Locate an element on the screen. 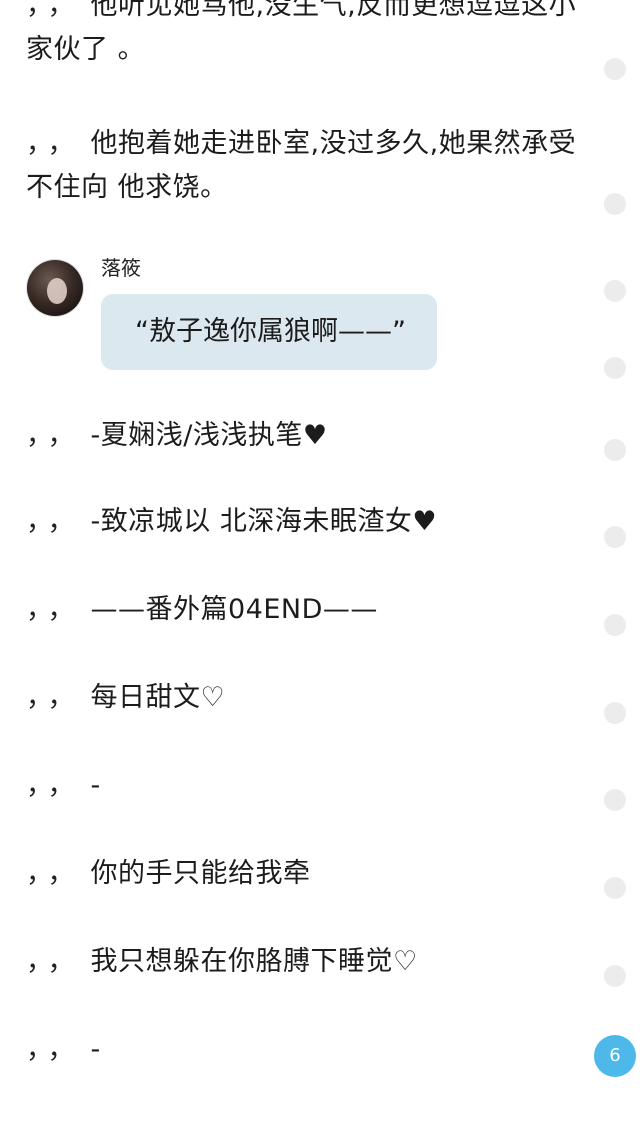 Image resolution: width=640 pixels, height=1138 pixels. line-text: -致凉城以 北深海未眠渣女♥ is located at coordinates (264, 521).